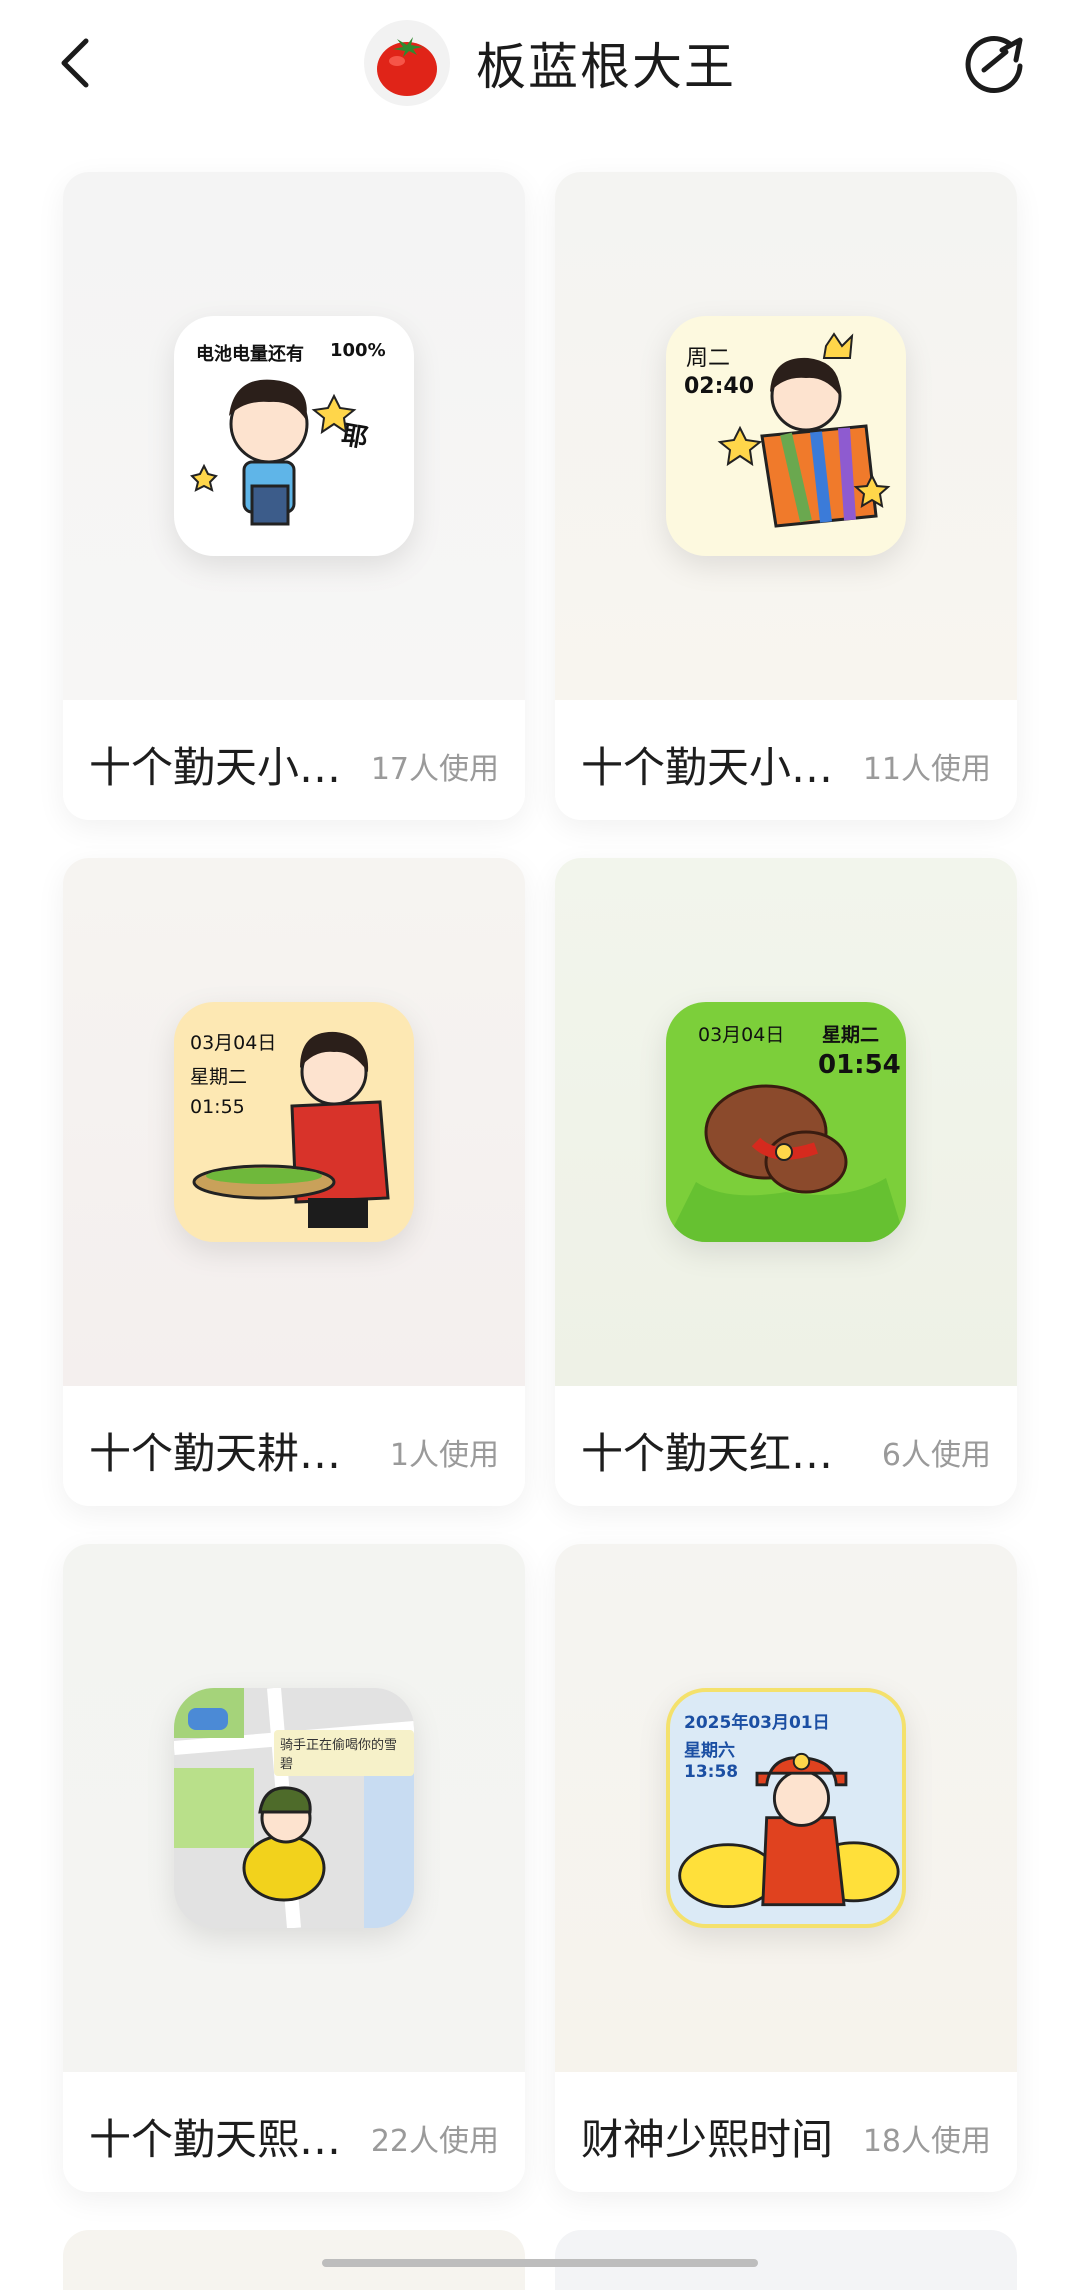  Describe the element at coordinates (407, 66) in the screenshot. I see `tomato-icon` at that location.